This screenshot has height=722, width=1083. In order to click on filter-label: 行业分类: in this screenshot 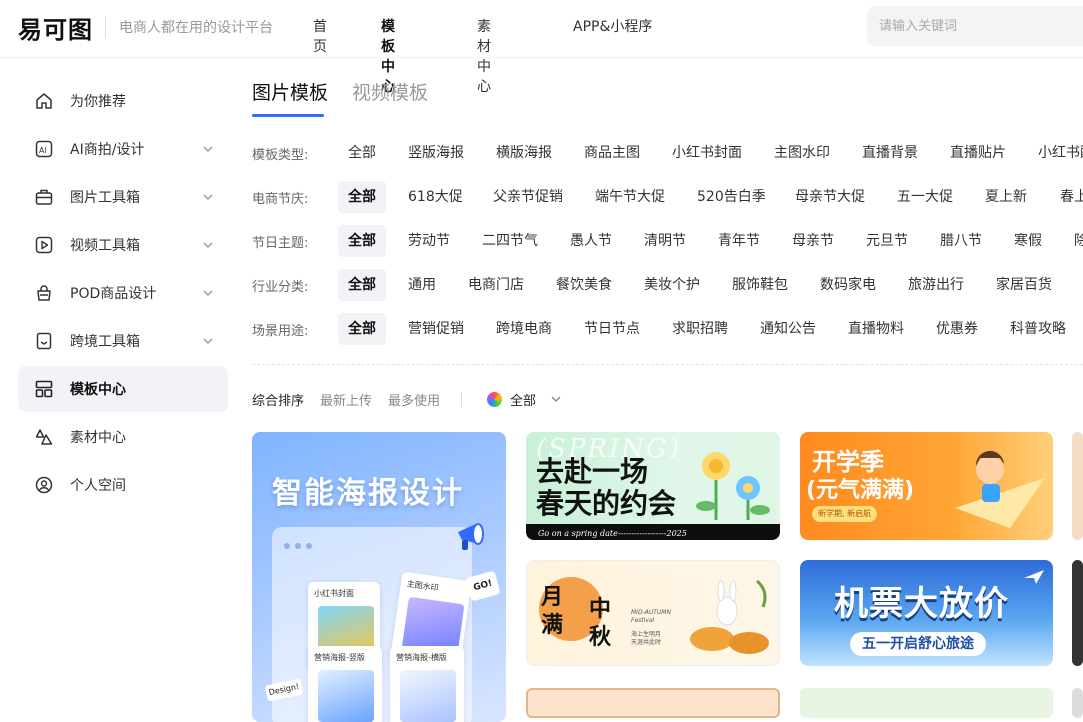, I will do `click(280, 287)`.